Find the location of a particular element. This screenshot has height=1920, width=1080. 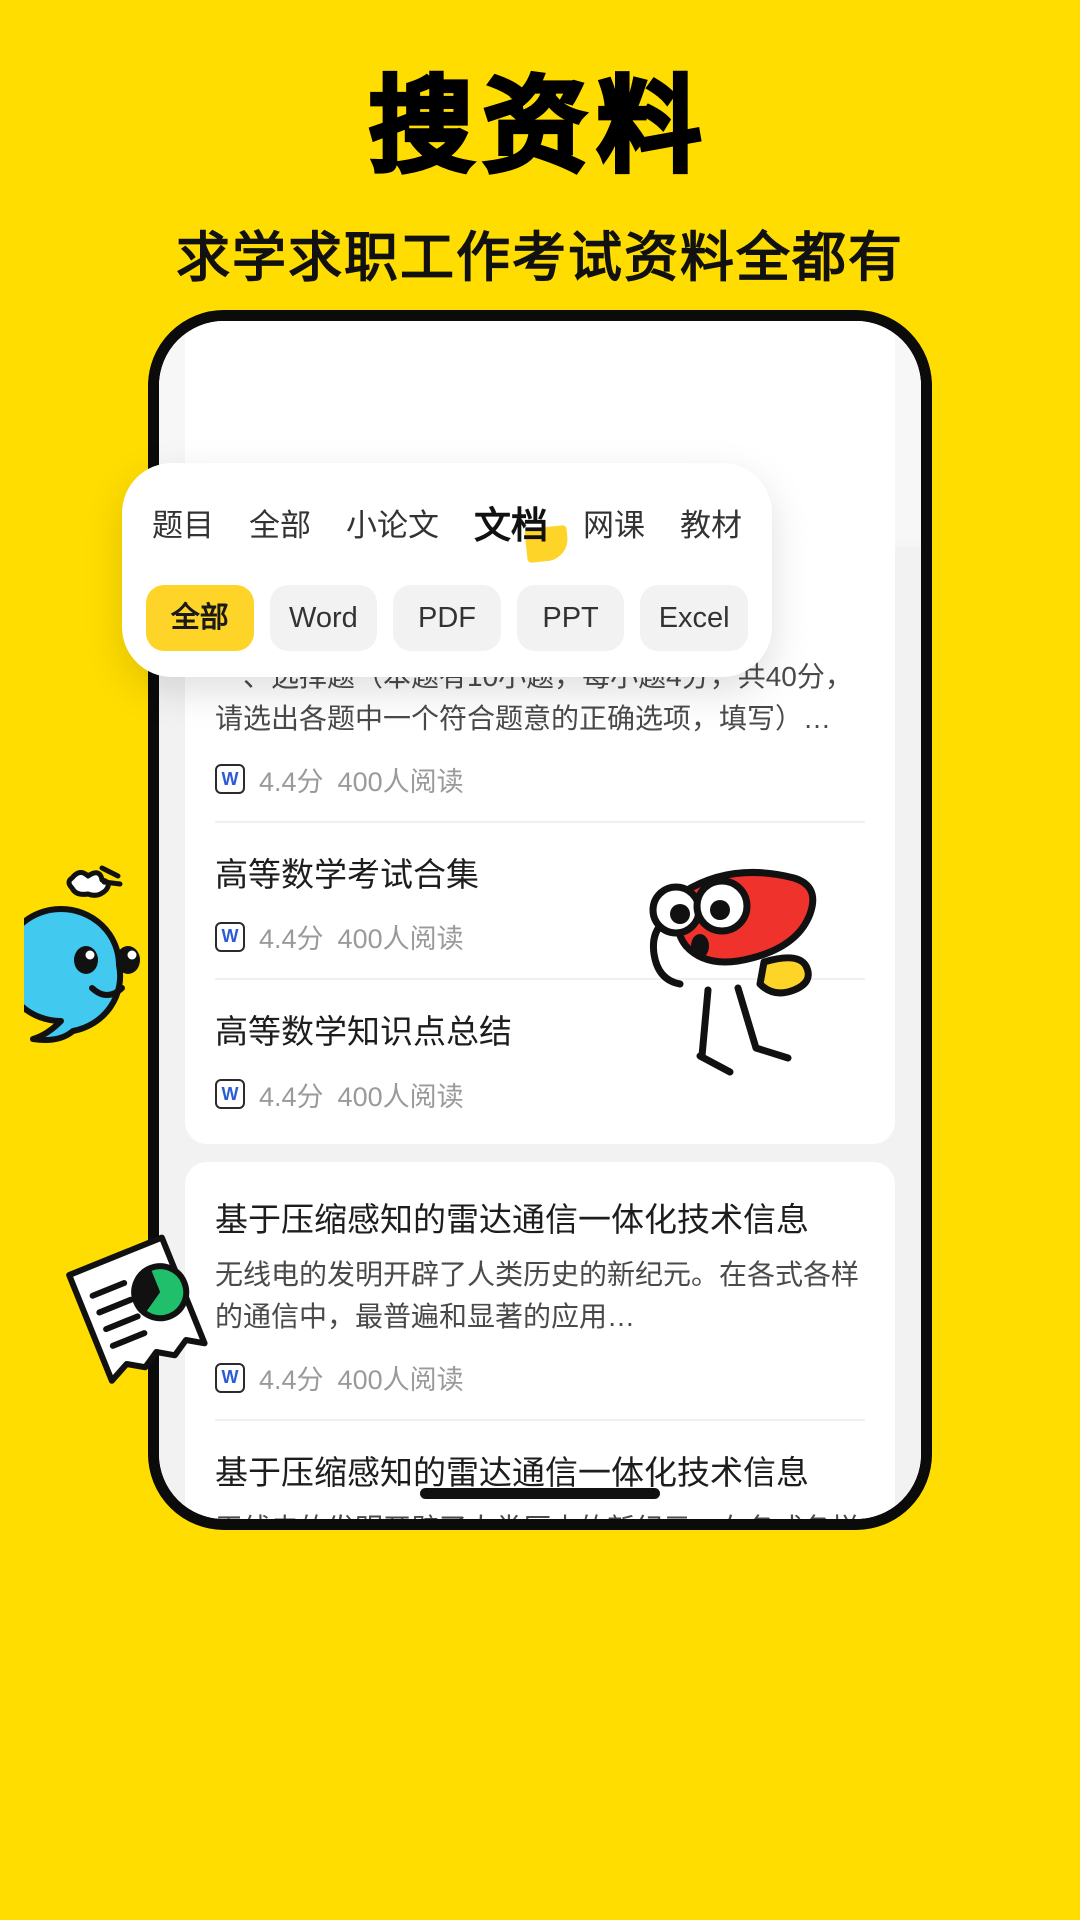

filetype-chips: 全部 Word PDF PPT Excel is located at coordinates (447, 603).